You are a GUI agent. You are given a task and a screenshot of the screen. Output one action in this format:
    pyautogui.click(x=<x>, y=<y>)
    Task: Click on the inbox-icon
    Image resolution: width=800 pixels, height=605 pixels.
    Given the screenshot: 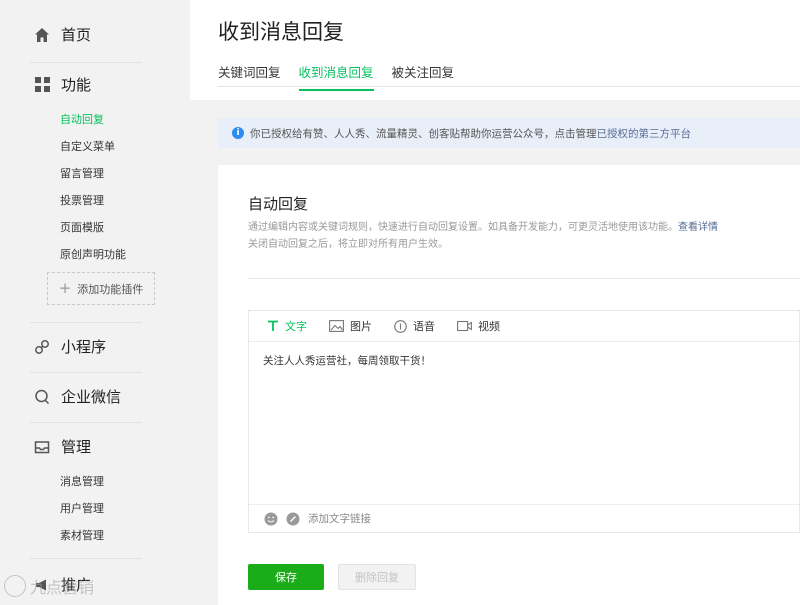 What is the action you would take?
    pyautogui.click(x=42, y=447)
    